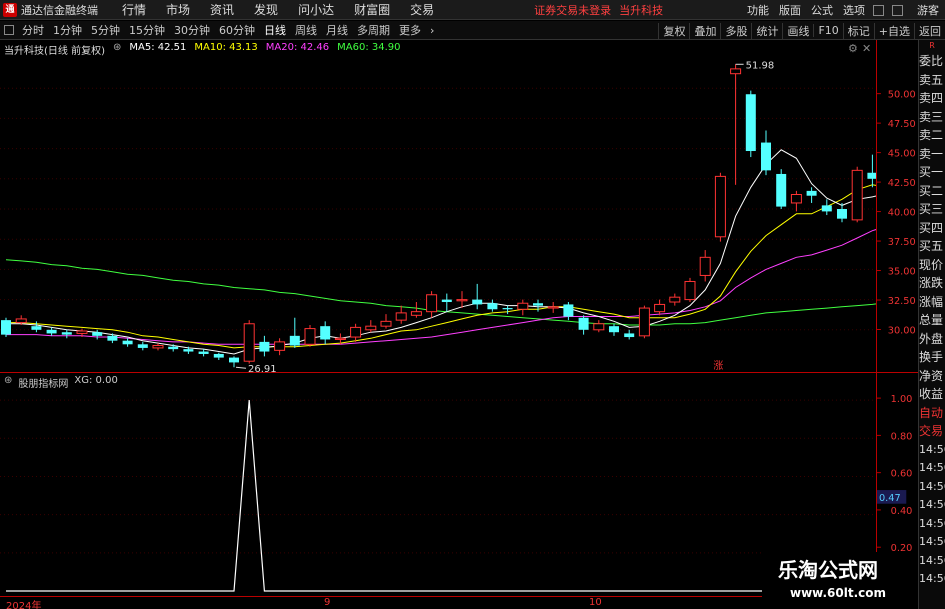 The width and height of the screenshot is (945, 609). What do you see at coordinates (902, 124) in the screenshot?
I see `price-tick-label: 47.50` at bounding box center [902, 124].